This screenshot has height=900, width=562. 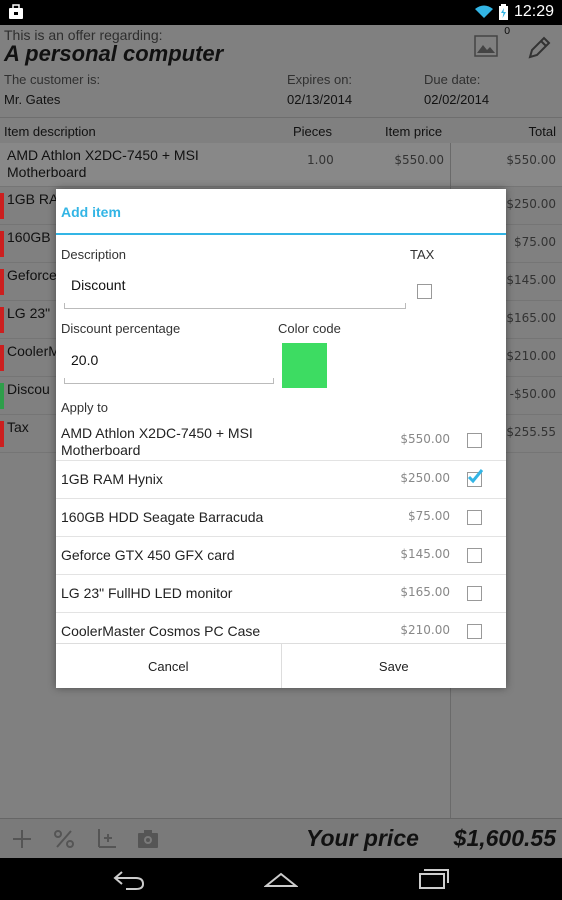 I want to click on add-tax-icon, so click(x=106, y=839).